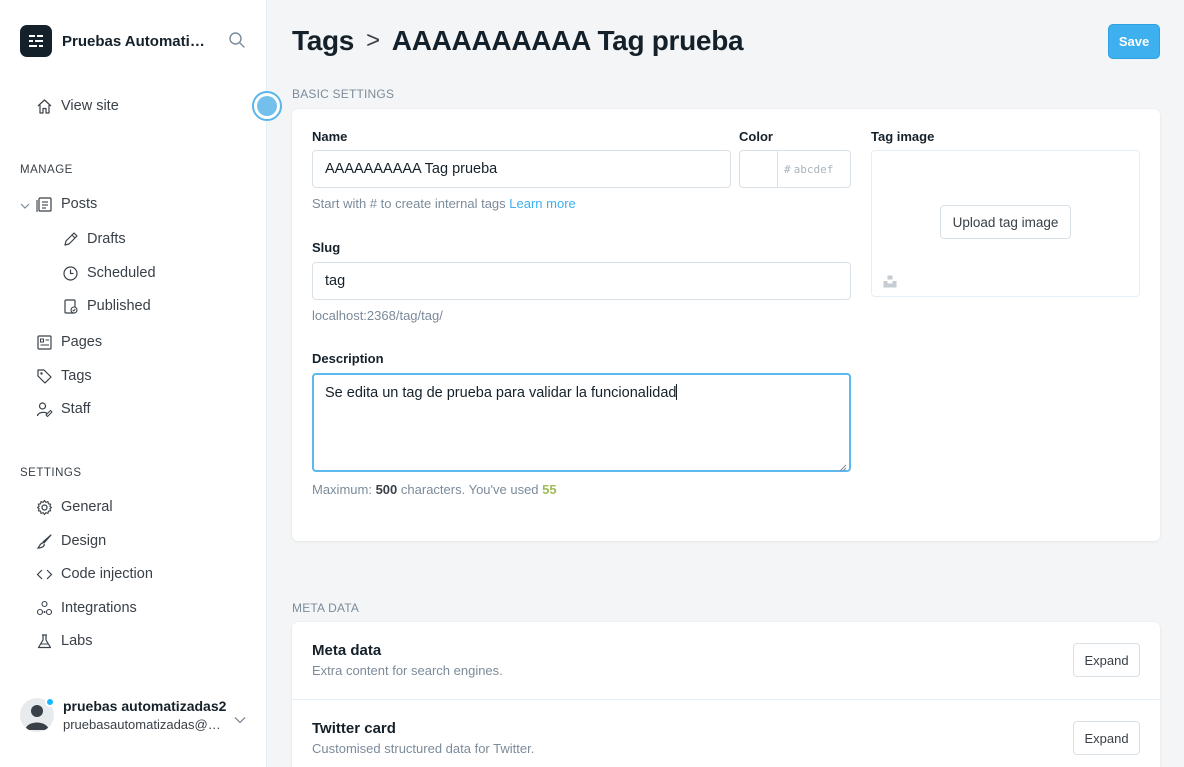 The height and width of the screenshot is (767, 1184). What do you see at coordinates (51, 473) in the screenshot?
I see `settings-section-label: SETTINGS` at bounding box center [51, 473].